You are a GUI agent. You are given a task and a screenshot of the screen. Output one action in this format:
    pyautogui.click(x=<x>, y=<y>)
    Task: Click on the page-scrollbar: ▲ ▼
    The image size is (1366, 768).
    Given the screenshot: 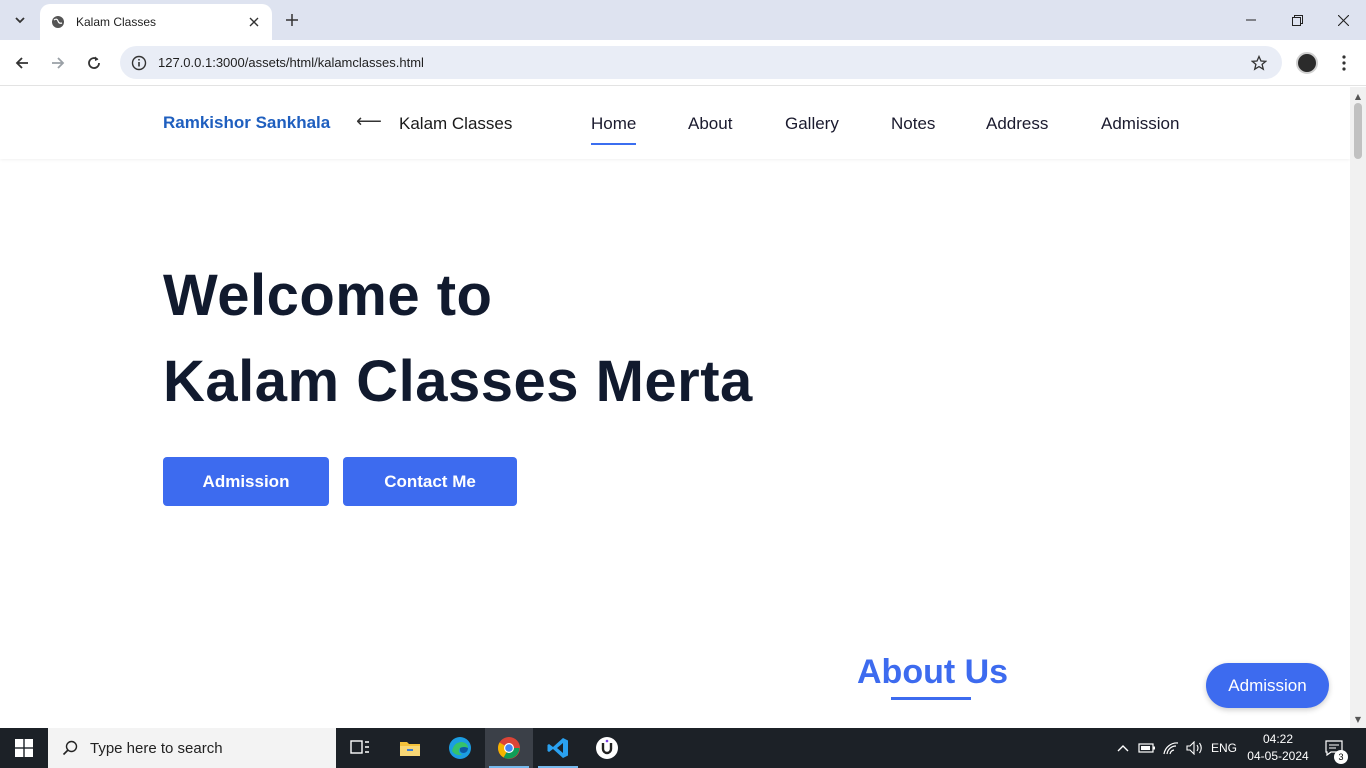 What is the action you would take?
    pyautogui.click(x=1358, y=407)
    